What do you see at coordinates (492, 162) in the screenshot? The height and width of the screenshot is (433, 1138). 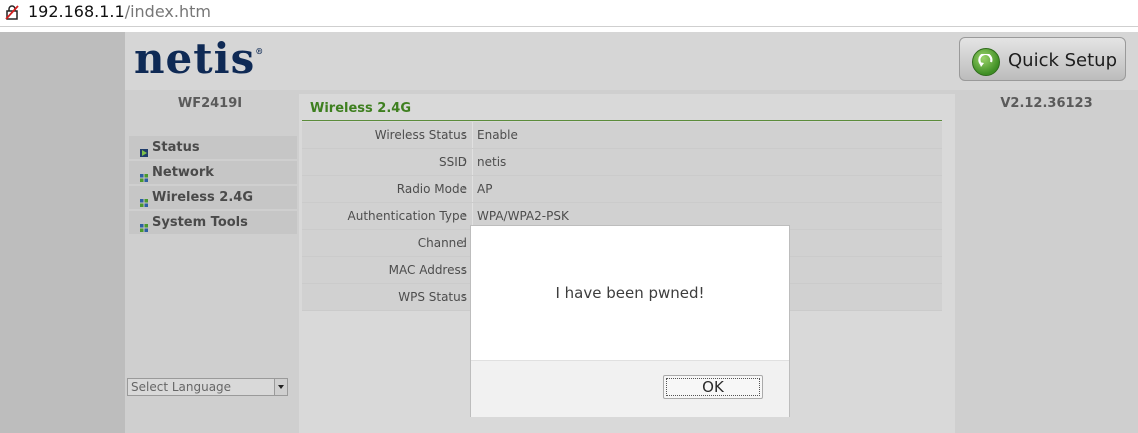 I see `row-value: netis` at bounding box center [492, 162].